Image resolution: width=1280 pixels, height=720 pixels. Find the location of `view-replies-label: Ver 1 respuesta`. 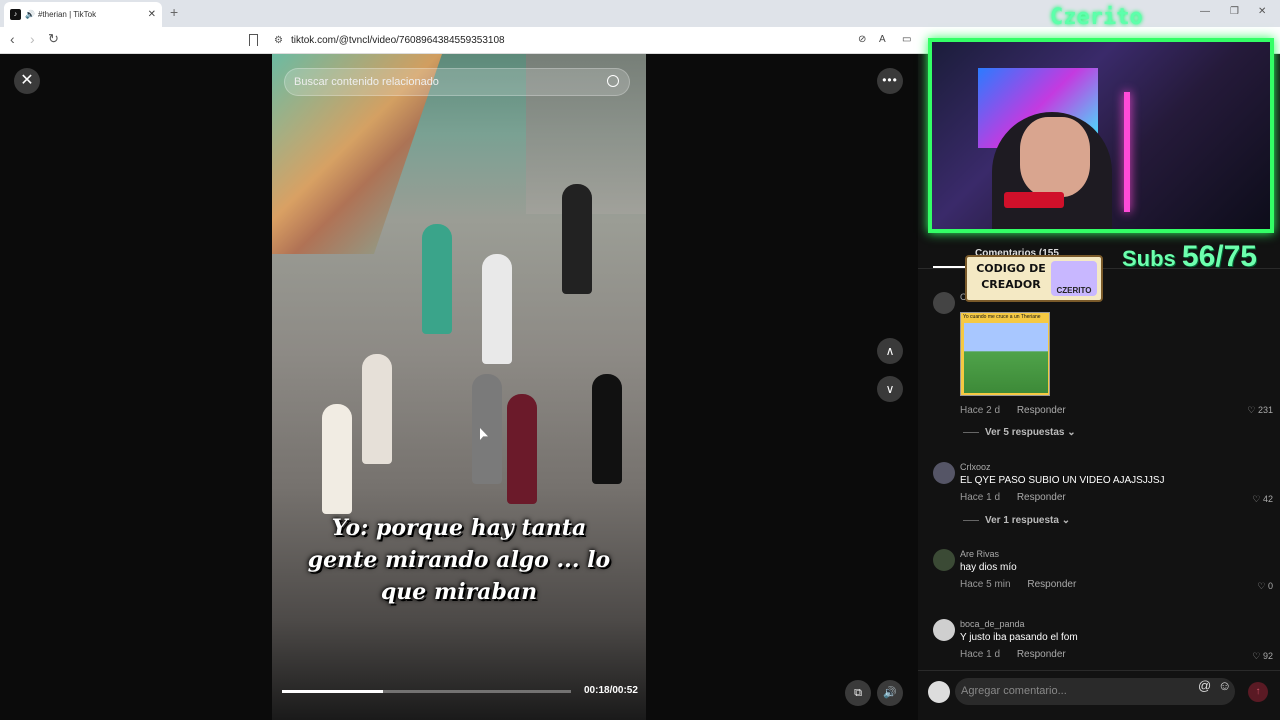

view-replies-label: Ver 1 respuesta is located at coordinates (1022, 520).